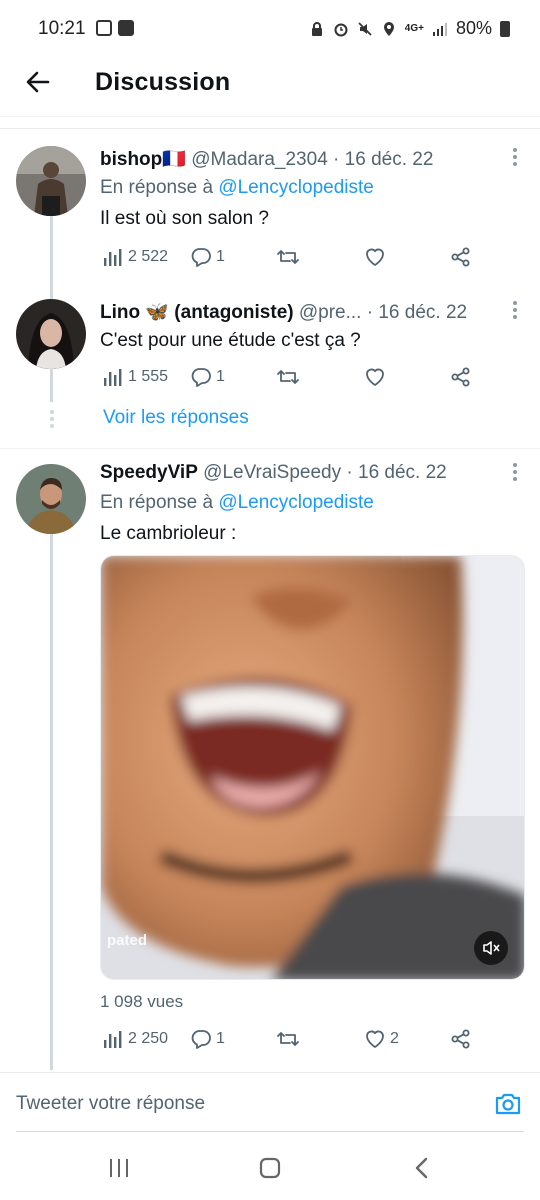  I want to click on tweet-text: Il est où son salon ?, so click(184, 218).